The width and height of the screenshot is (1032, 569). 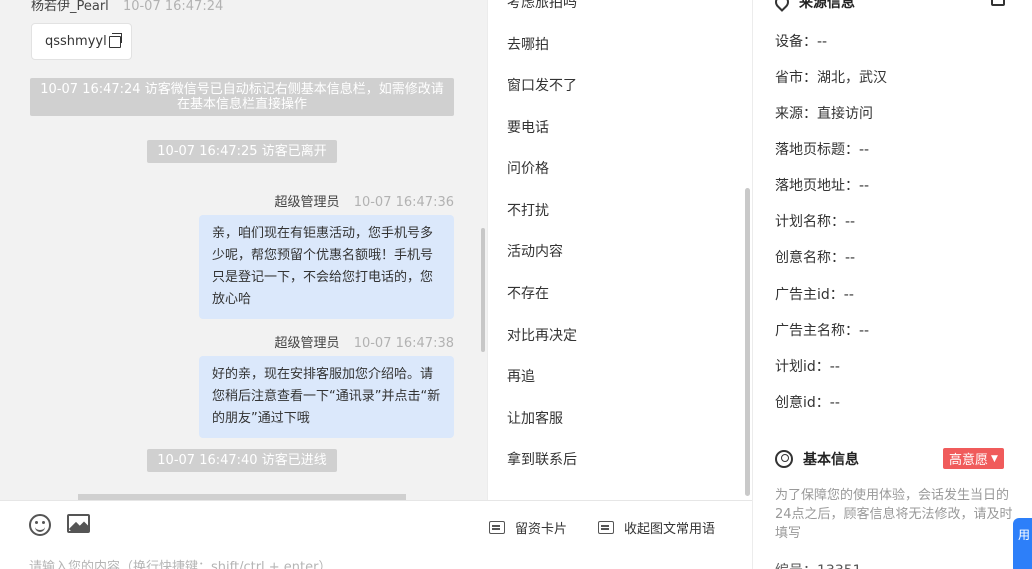 I want to click on info-field-landing-url: 落地页地址：--, so click(x=822, y=186).